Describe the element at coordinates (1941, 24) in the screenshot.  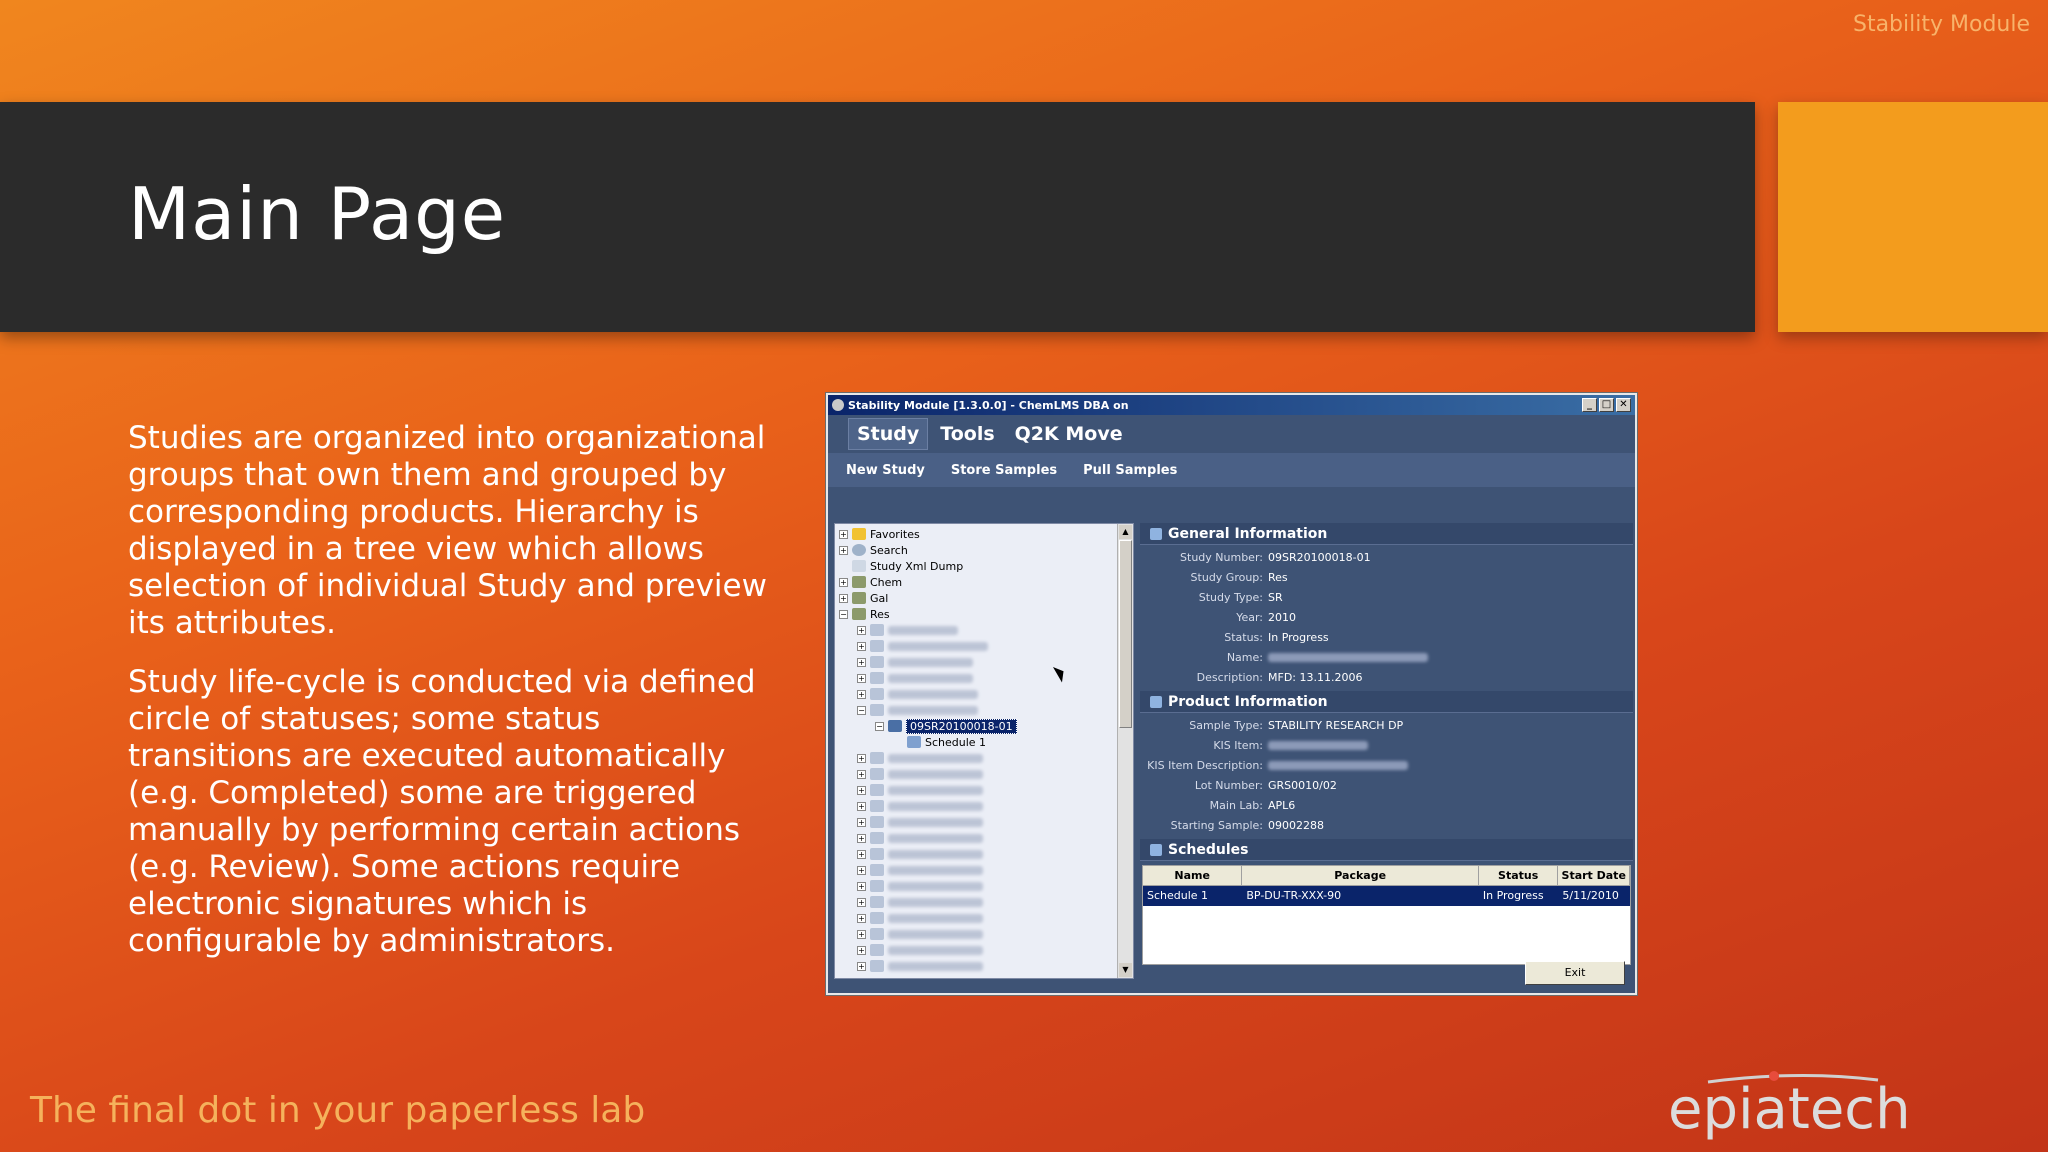
I see `corner-label: Stability Module` at that location.